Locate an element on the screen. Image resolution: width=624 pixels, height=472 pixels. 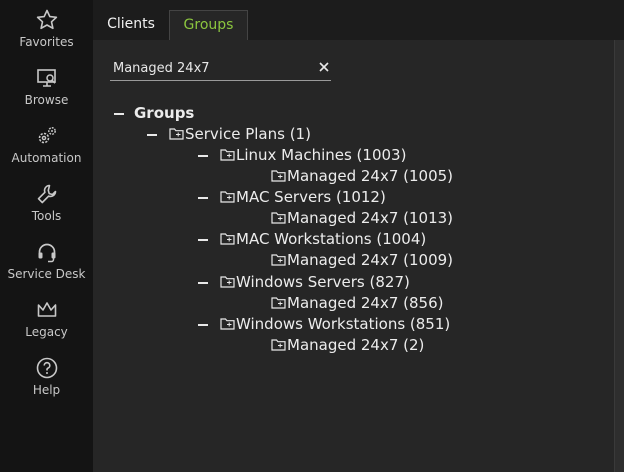
sidebar-item-label: Legacy is located at coordinates (46, 332).